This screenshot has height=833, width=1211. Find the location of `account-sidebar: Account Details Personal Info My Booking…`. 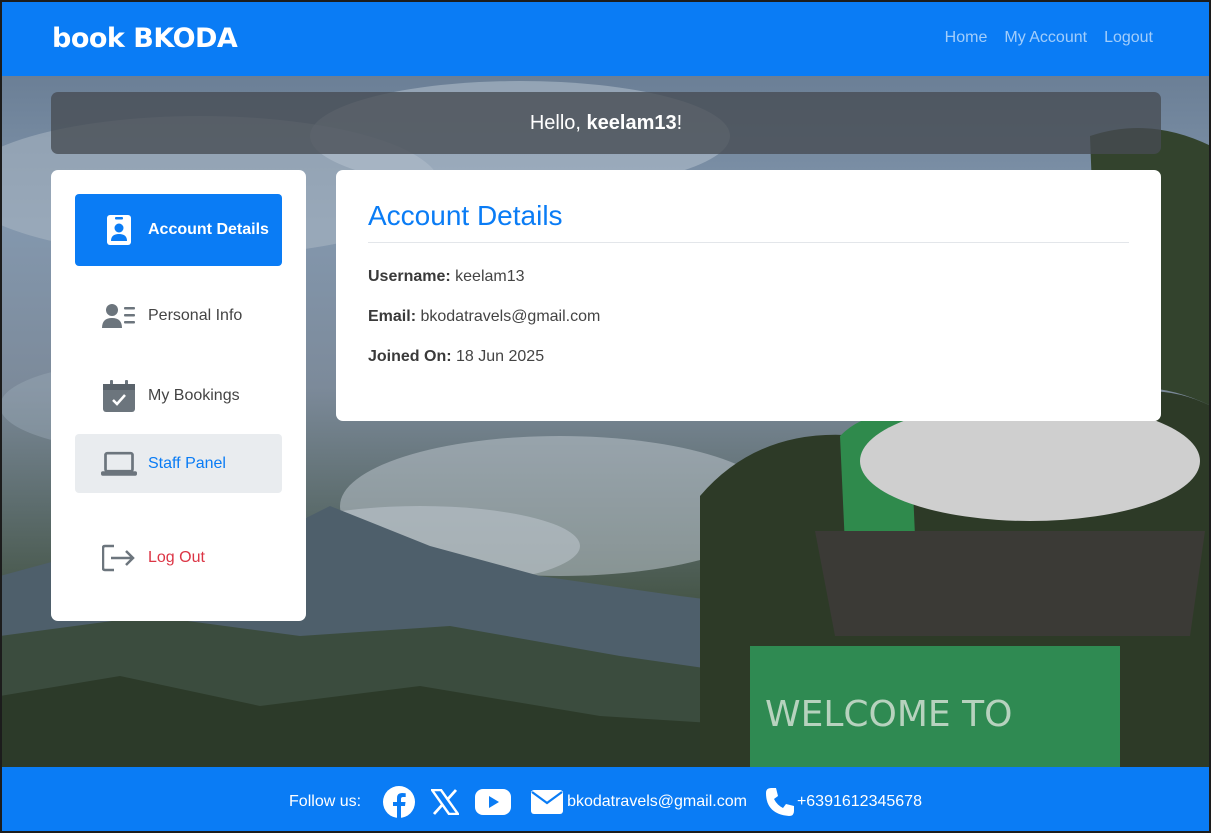

account-sidebar: Account Details Personal Info My Booking… is located at coordinates (178, 395).